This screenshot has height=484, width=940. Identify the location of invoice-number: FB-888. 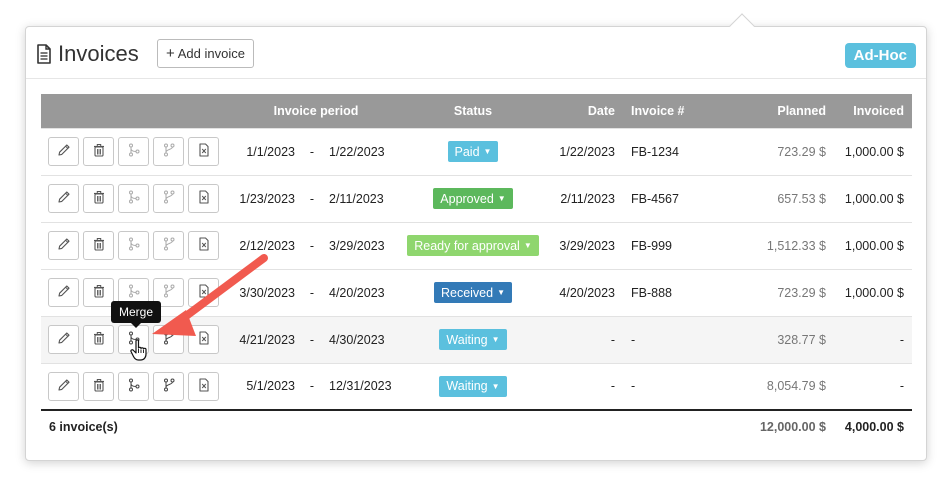
(651, 292).